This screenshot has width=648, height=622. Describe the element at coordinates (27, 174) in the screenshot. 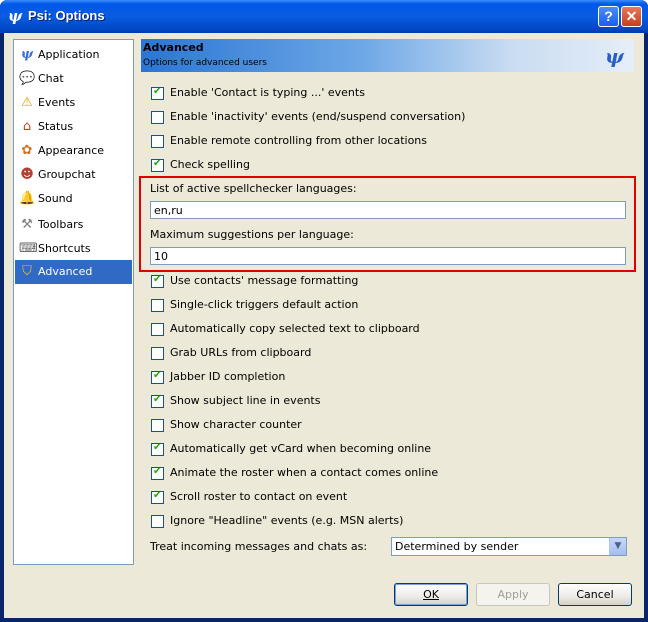

I see `group-icon: ☻` at that location.